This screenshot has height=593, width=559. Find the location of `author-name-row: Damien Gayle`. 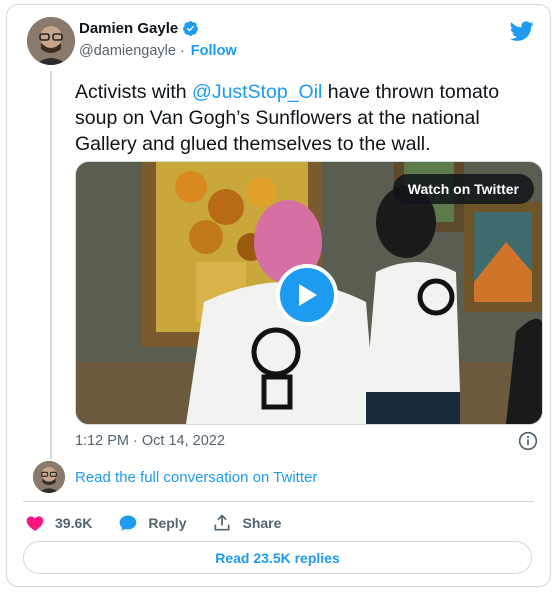

author-name-row: Damien Gayle is located at coordinates (139, 28).